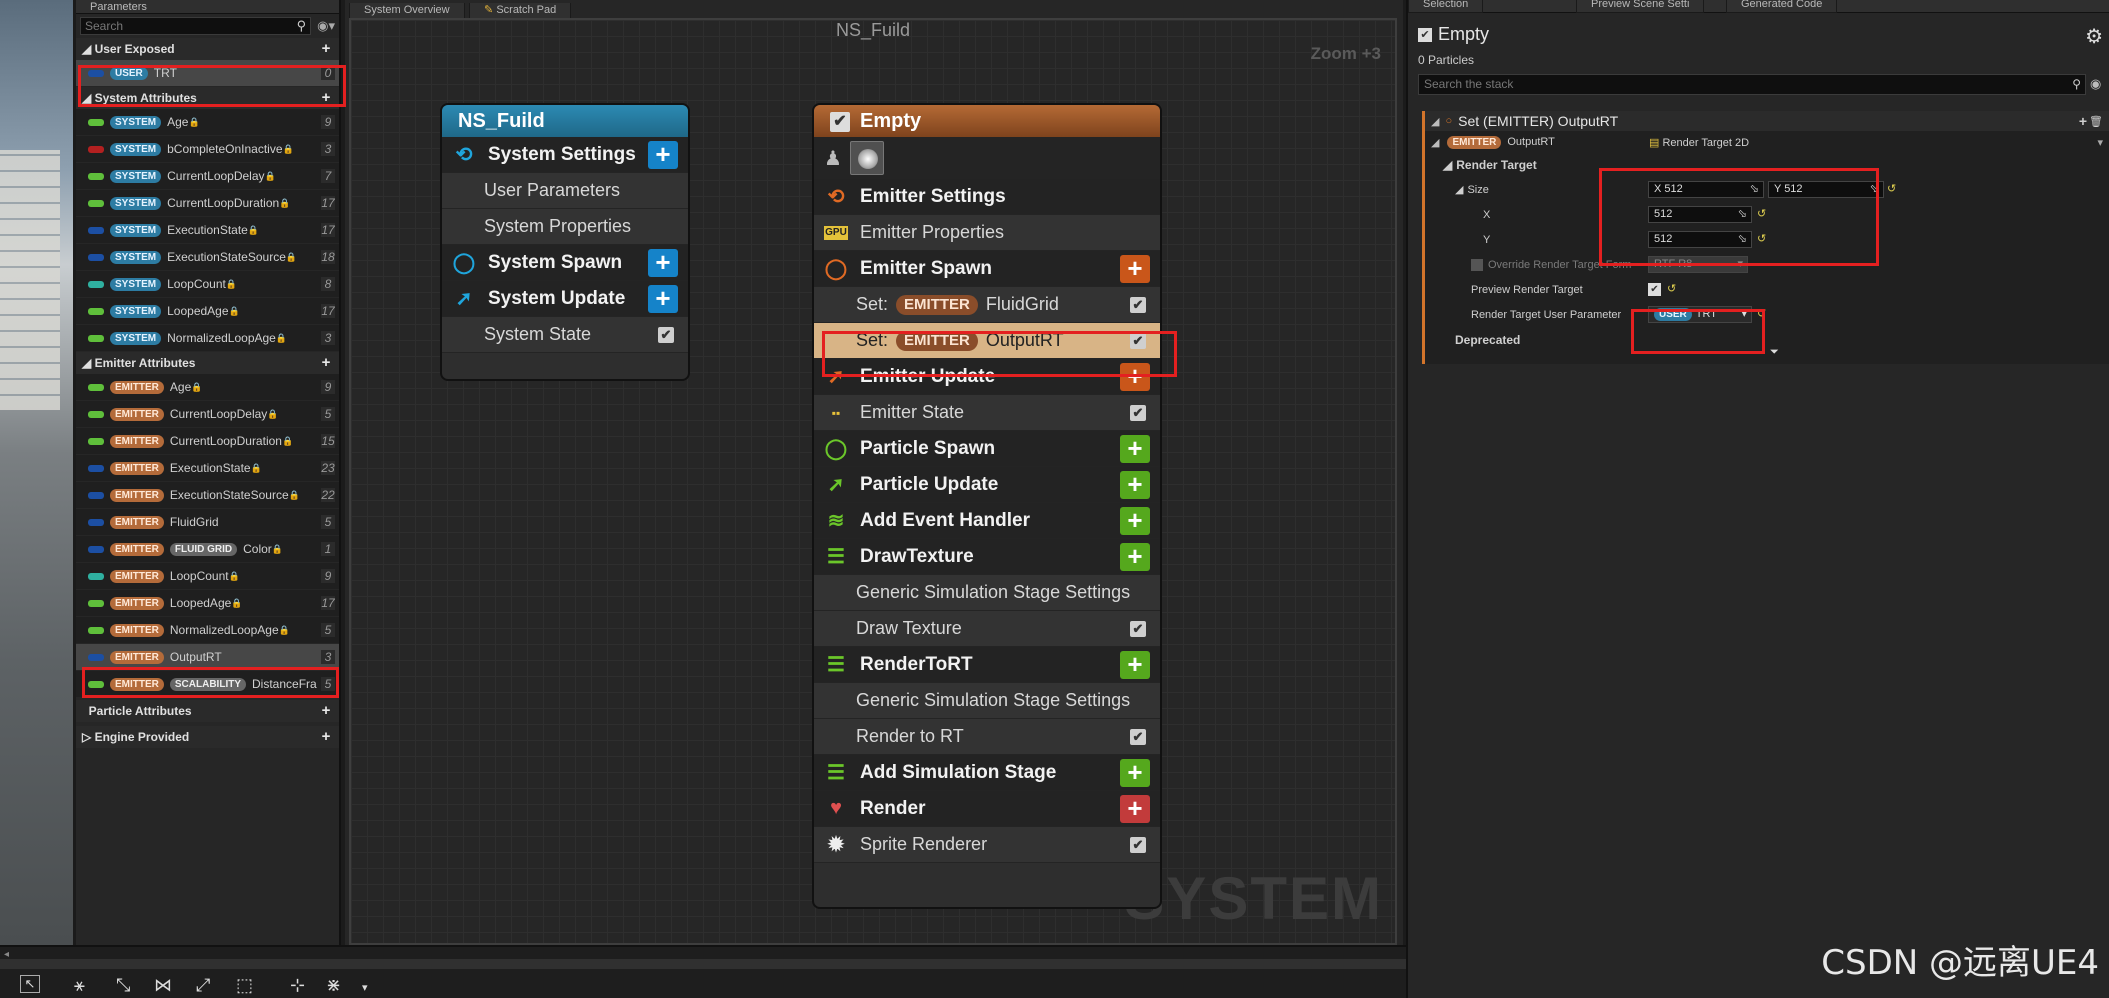 Image resolution: width=2109 pixels, height=998 pixels. I want to click on tab-generated-code: Generated Code, so click(1782, 6).